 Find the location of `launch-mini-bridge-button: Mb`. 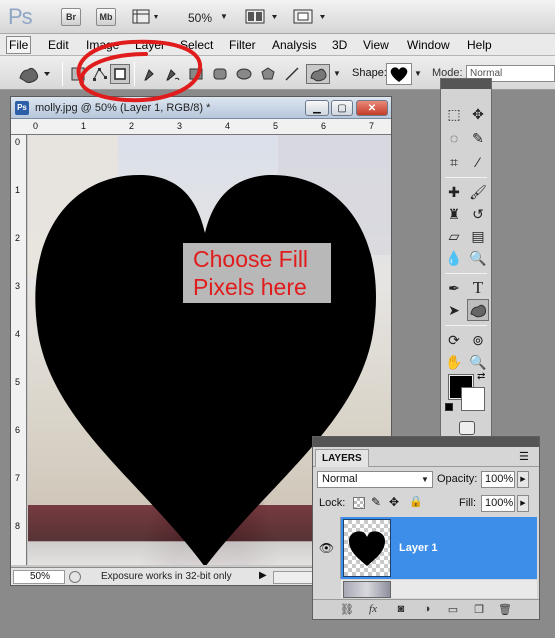

launch-mini-bridge-button: Mb is located at coordinates (106, 17).